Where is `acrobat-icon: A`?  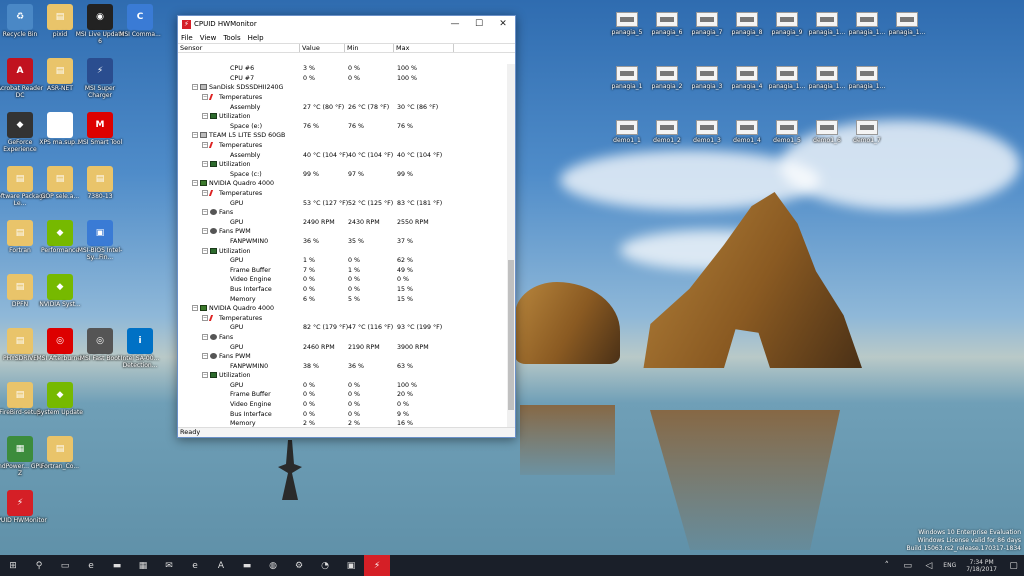
acrobat-icon: A is located at coordinates (221, 565).